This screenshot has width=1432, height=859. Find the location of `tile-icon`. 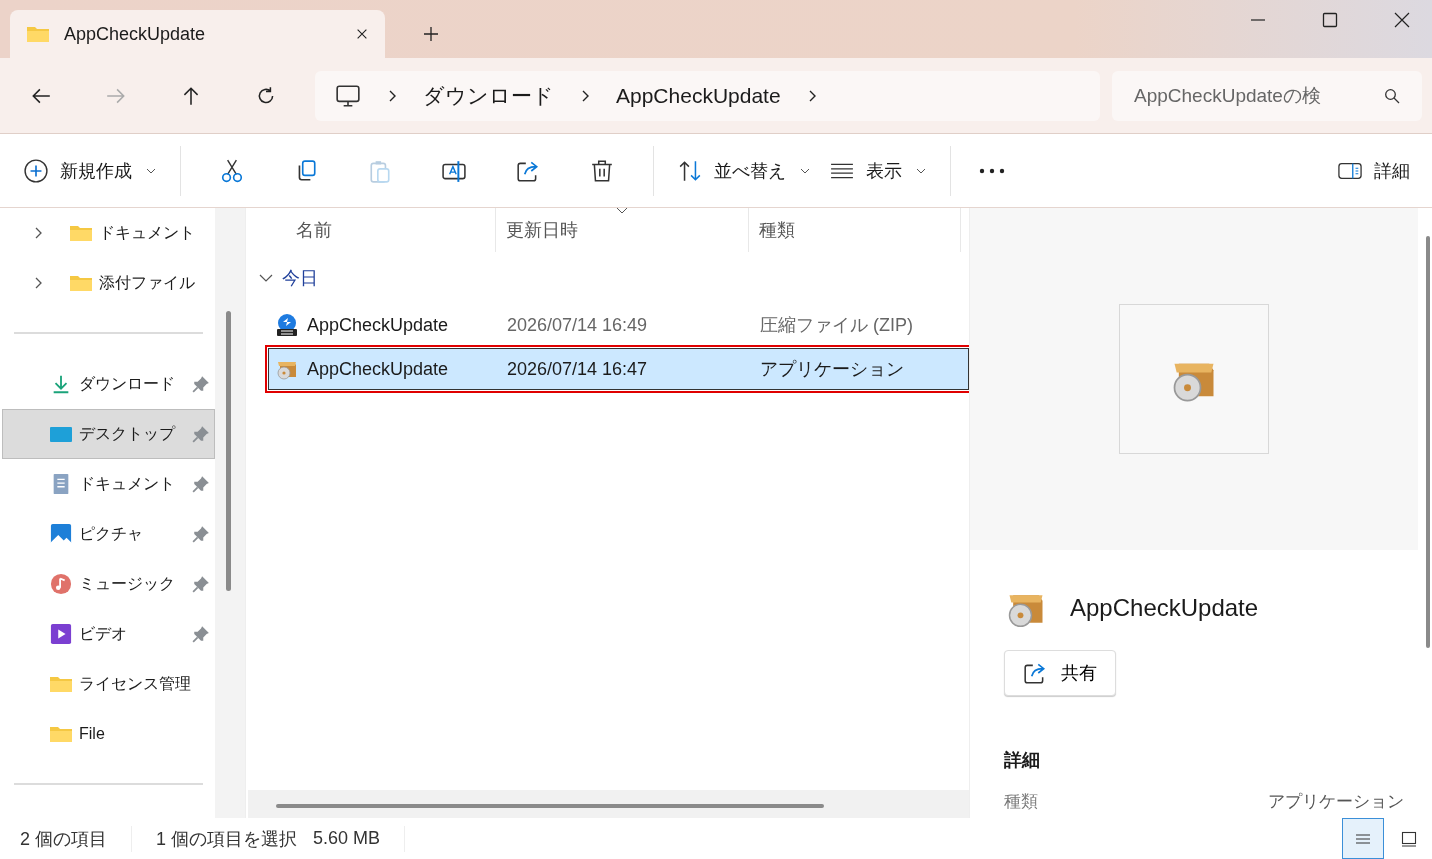

tile-icon is located at coordinates (1409, 838).